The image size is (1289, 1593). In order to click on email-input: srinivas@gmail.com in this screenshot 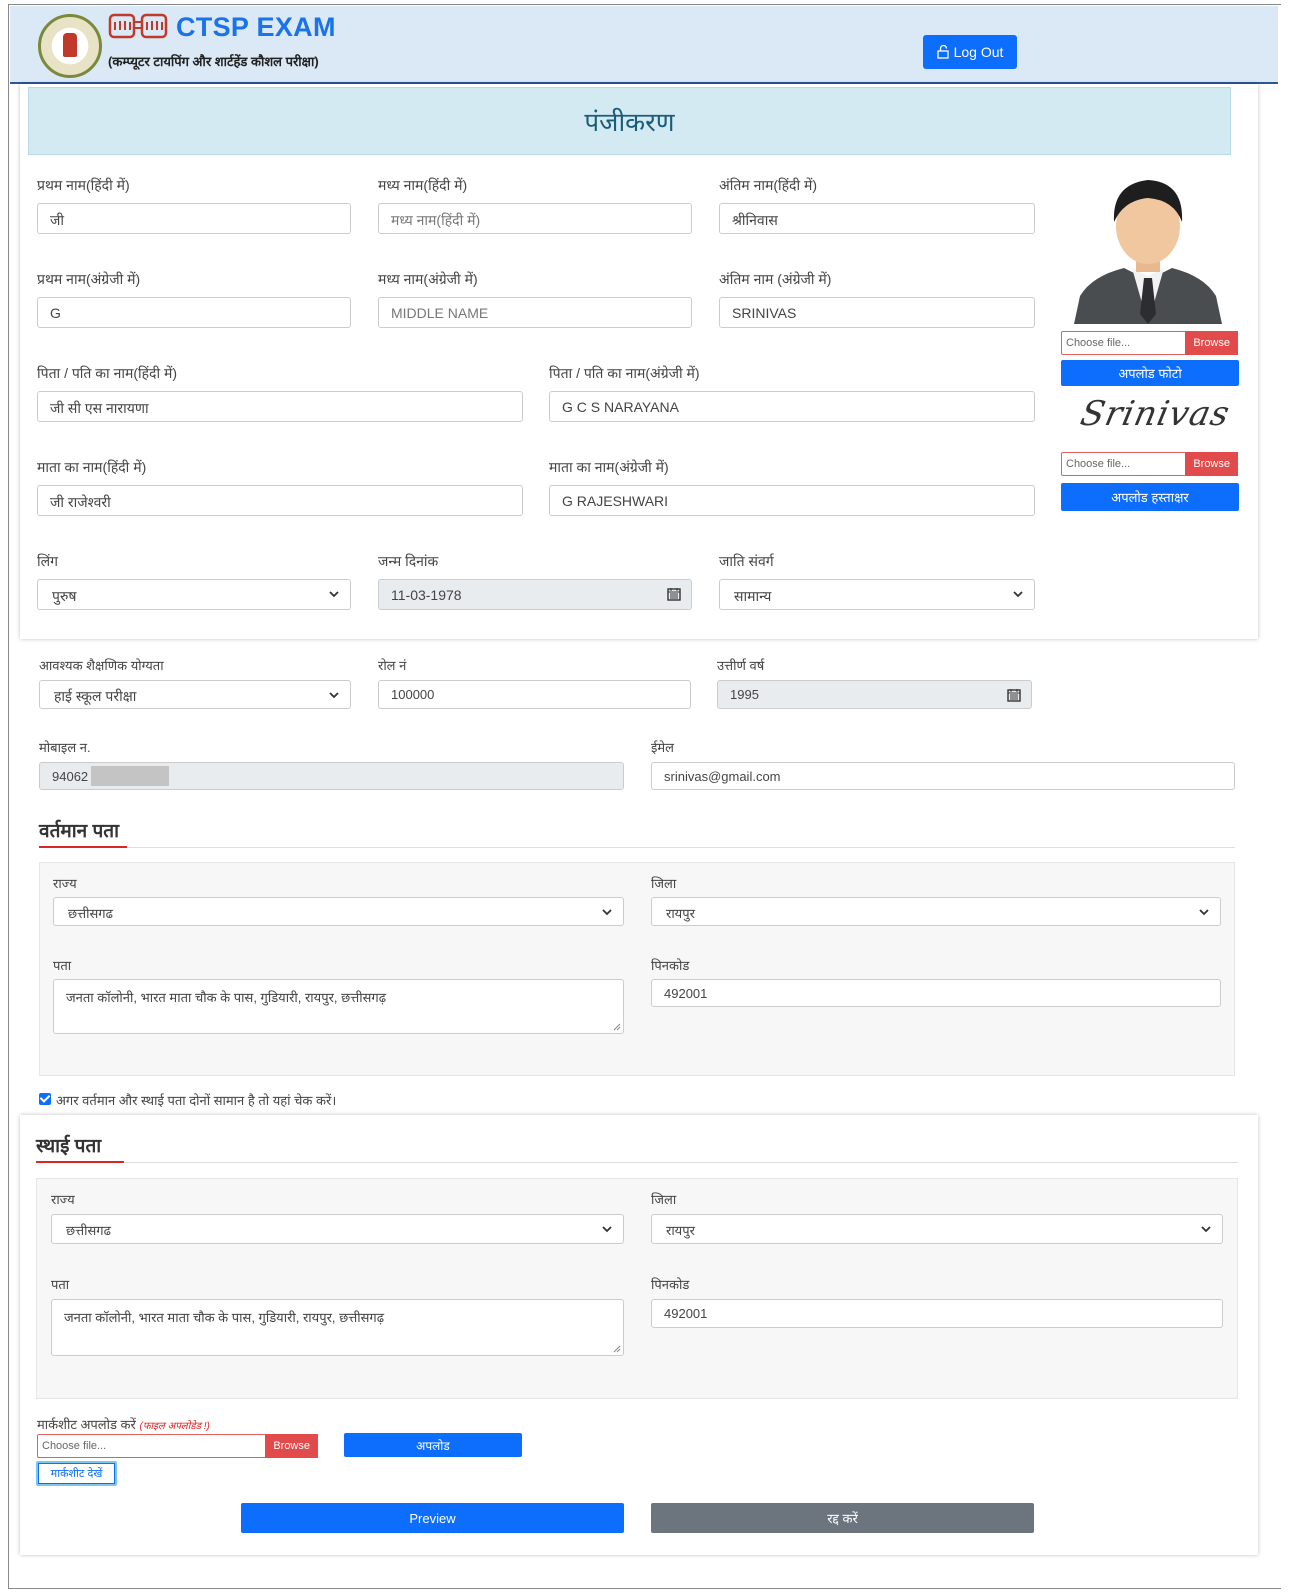, I will do `click(943, 776)`.